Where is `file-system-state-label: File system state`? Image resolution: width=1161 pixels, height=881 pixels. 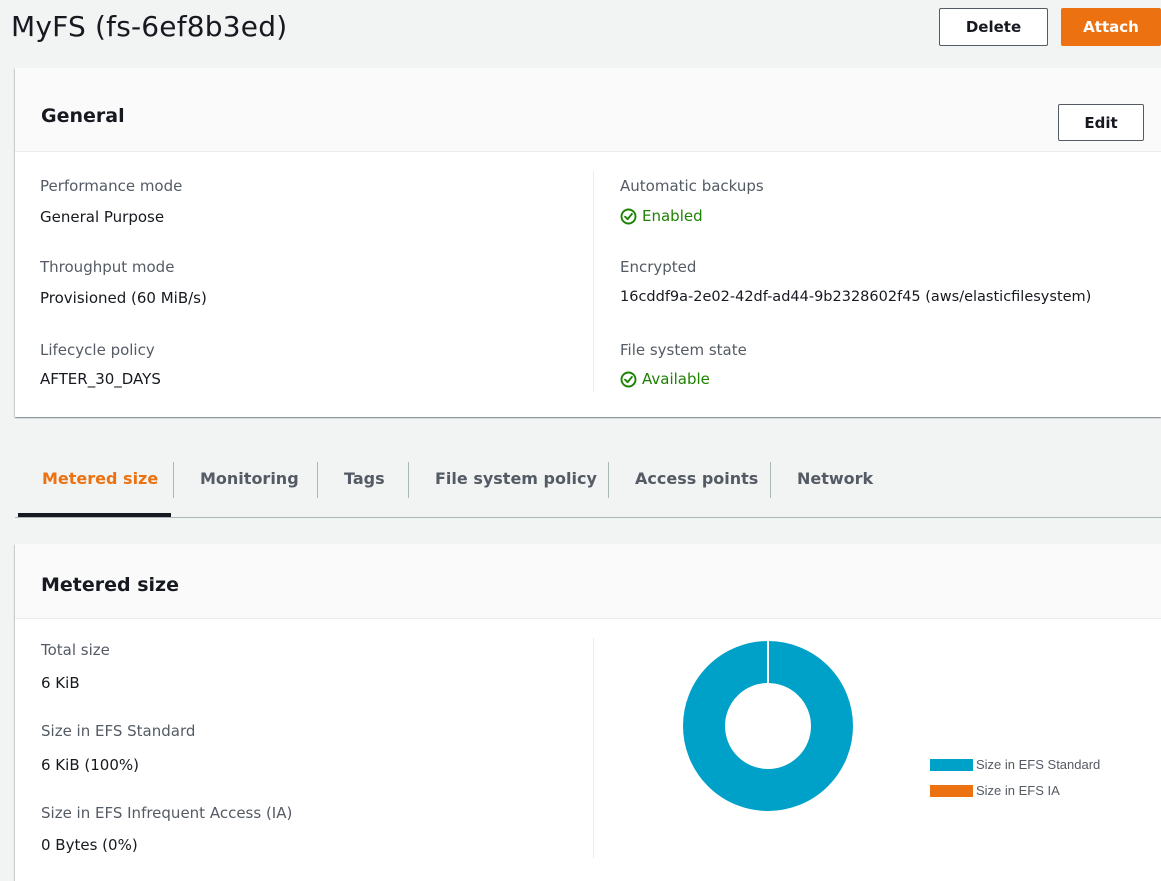
file-system-state-label: File system state is located at coordinates (683, 350).